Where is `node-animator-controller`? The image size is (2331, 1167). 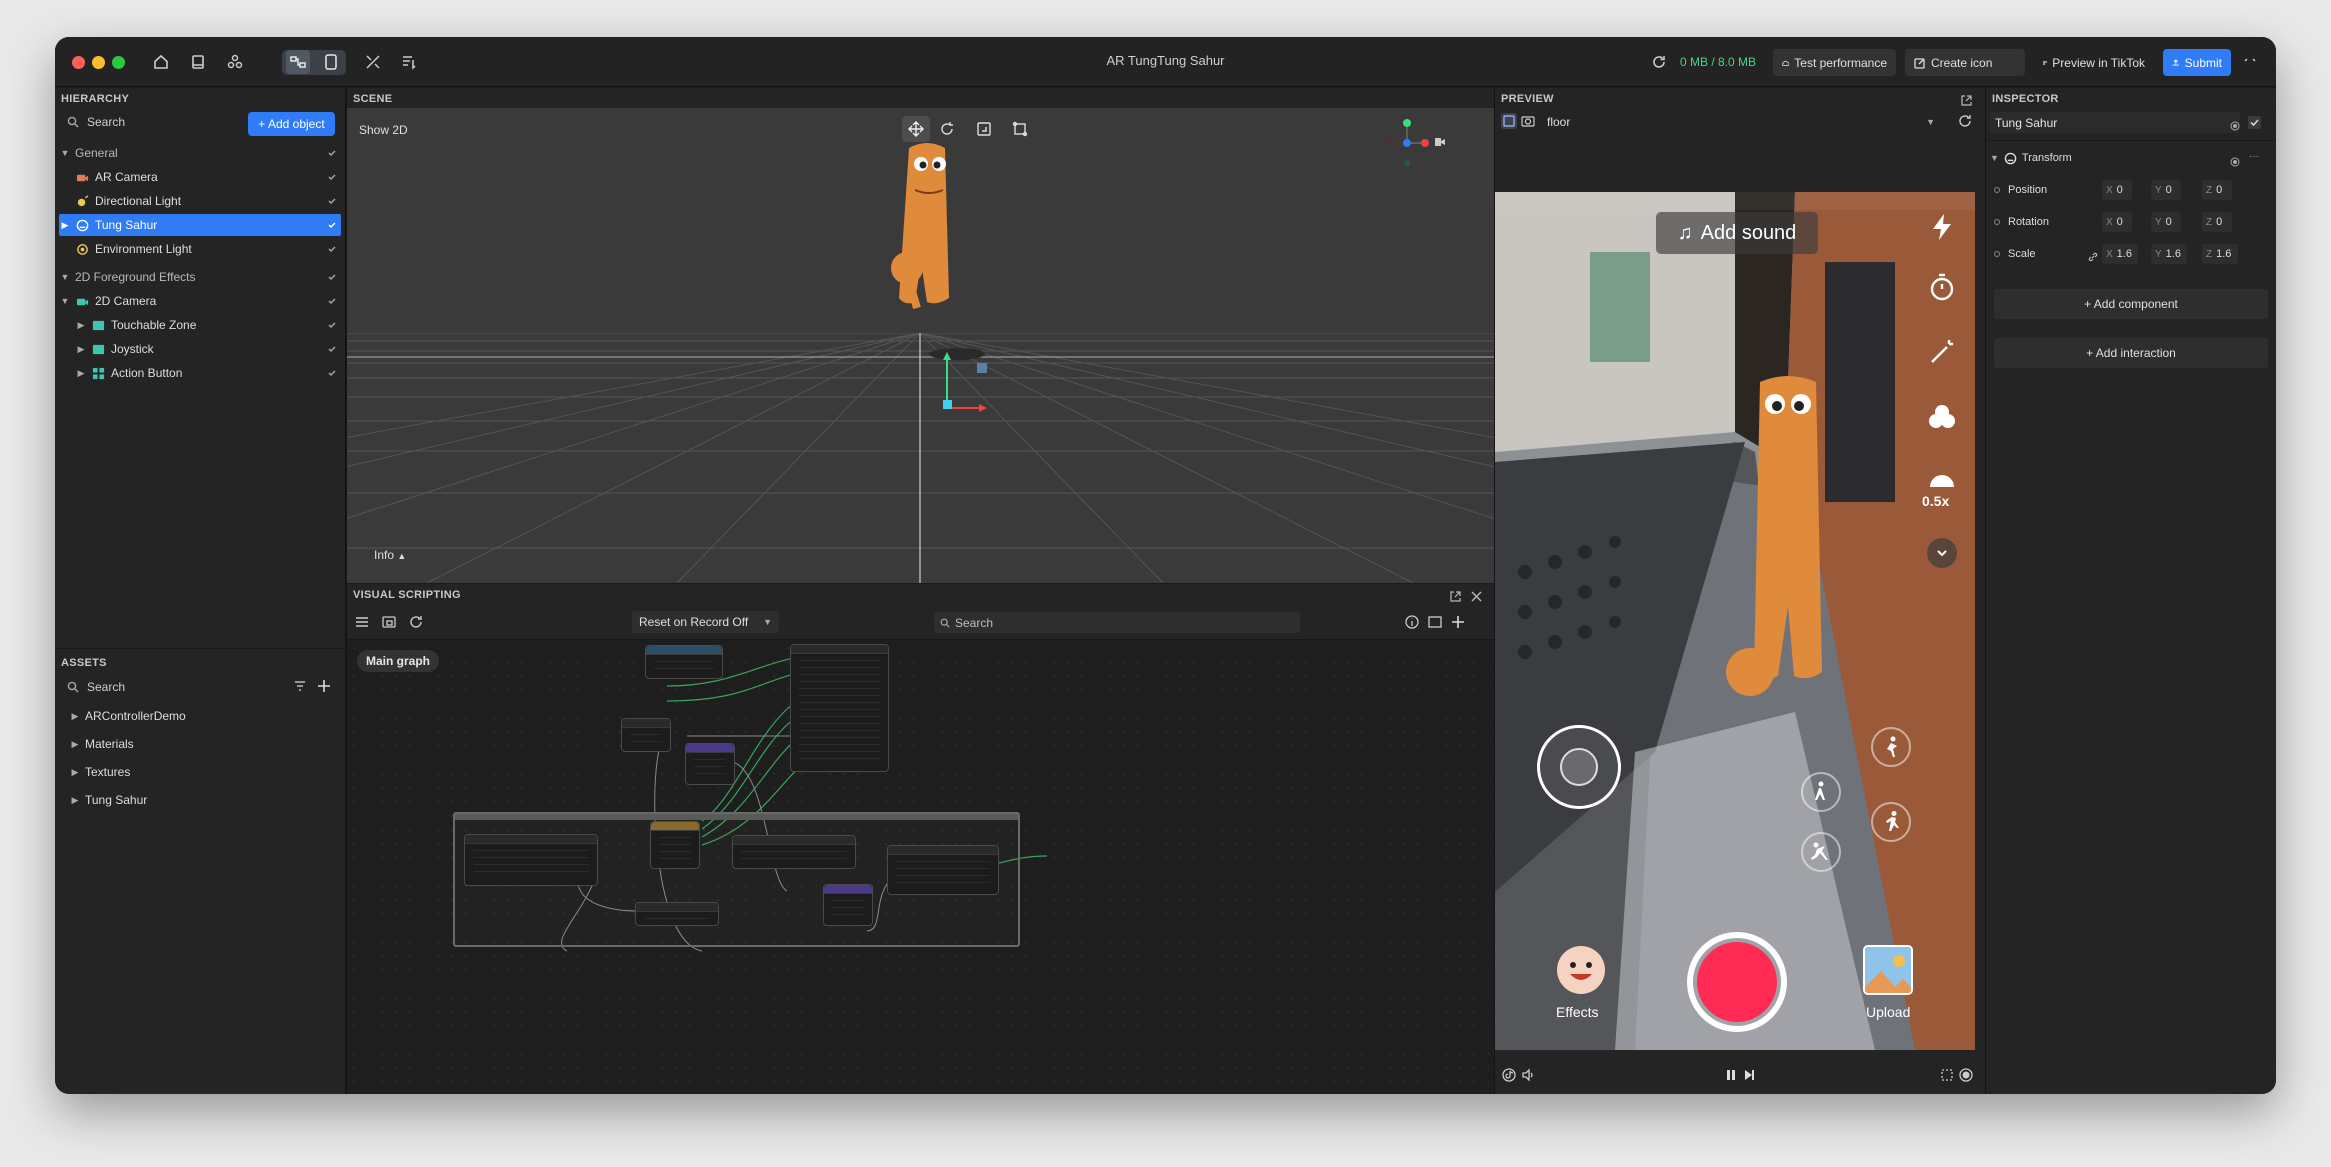
node-animator-controller is located at coordinates (839, 708).